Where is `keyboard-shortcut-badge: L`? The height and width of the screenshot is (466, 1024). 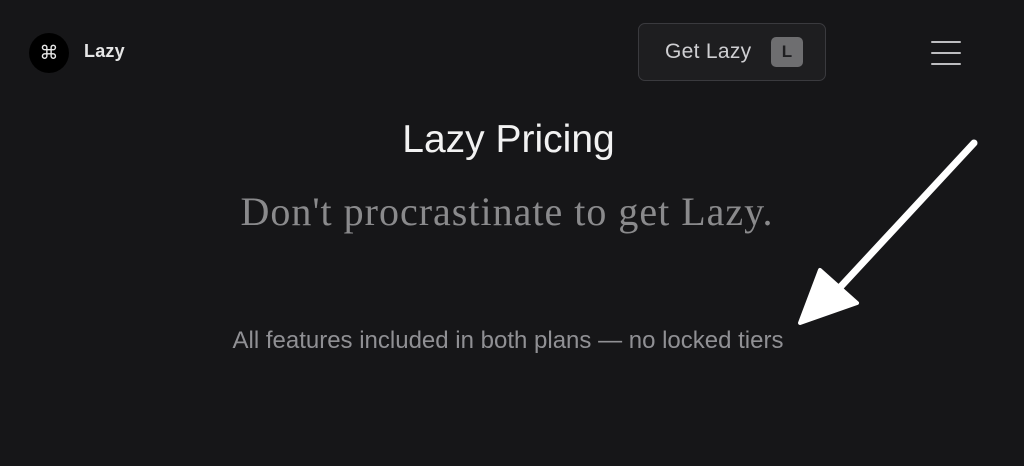
keyboard-shortcut-badge: L is located at coordinates (787, 52).